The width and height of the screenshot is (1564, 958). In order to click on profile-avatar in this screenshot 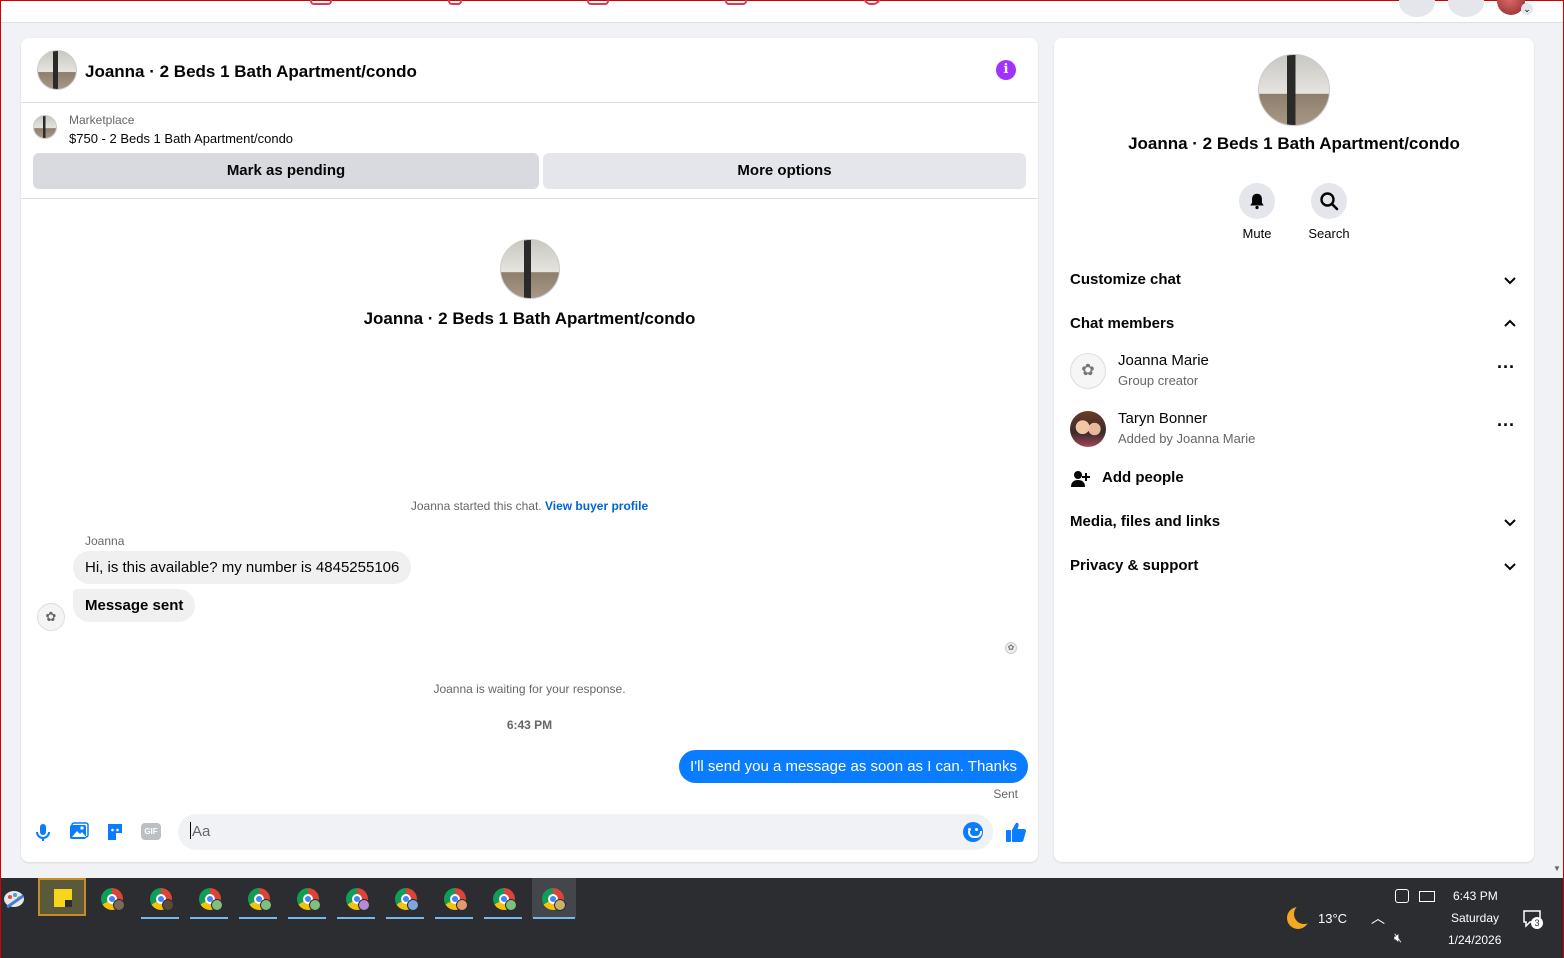, I will do `click(529, 269)`.